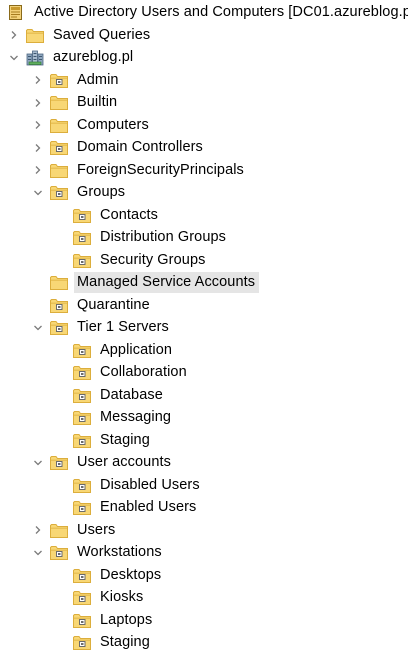 The width and height of the screenshot is (408, 655). What do you see at coordinates (160, 169) in the screenshot?
I see `tree-item-label: ForeignSecurityPrincipals` at bounding box center [160, 169].